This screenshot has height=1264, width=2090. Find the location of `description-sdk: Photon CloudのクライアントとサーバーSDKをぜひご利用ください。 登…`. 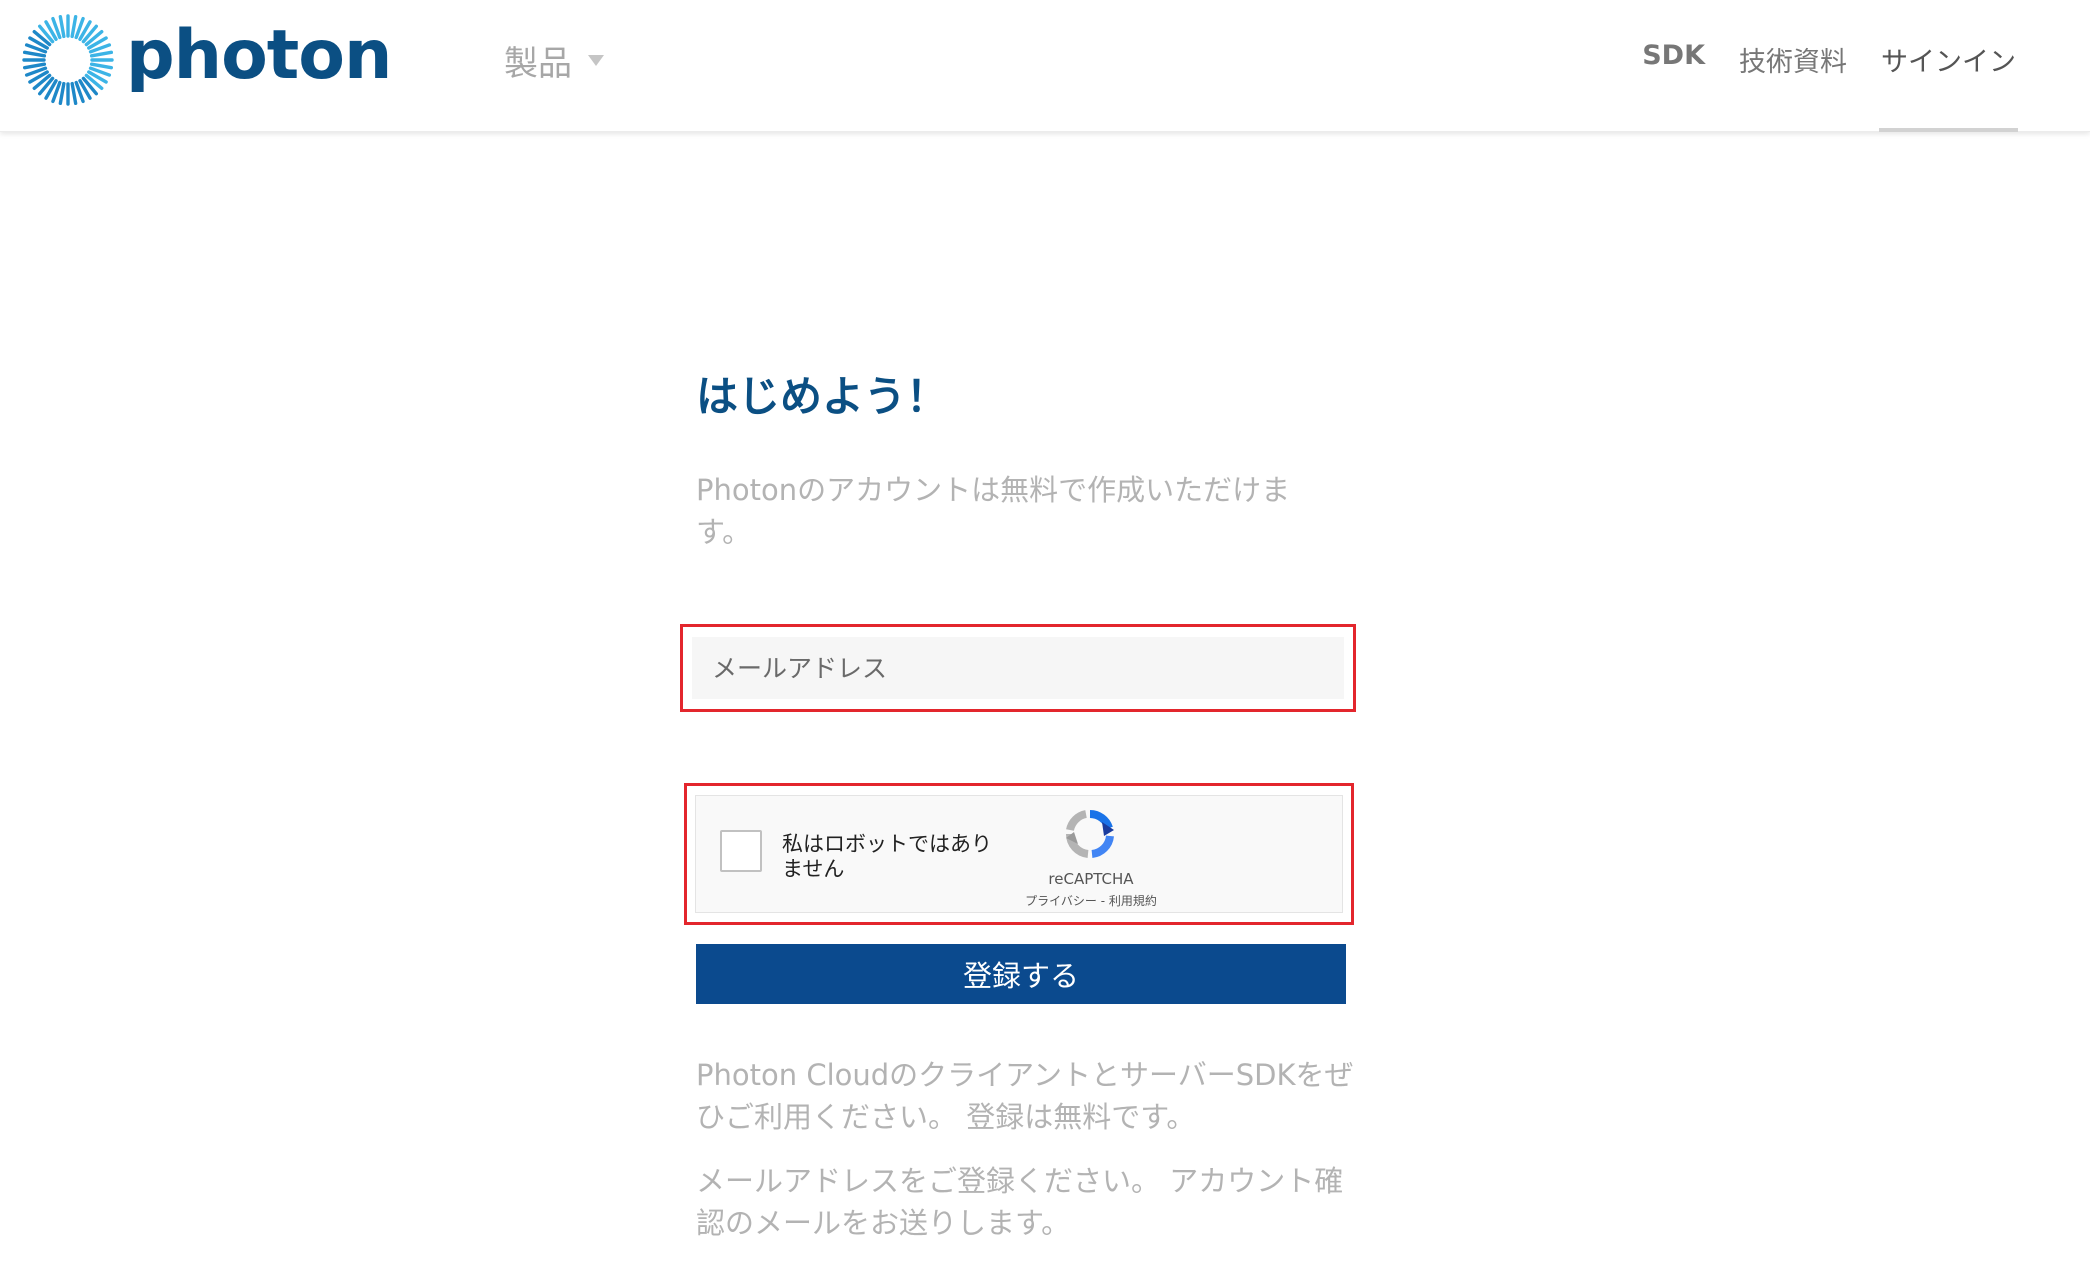

description-sdk: Photon CloudのクライアントとサーバーSDKをぜひご利用ください。 登… is located at coordinates (1025, 1096).